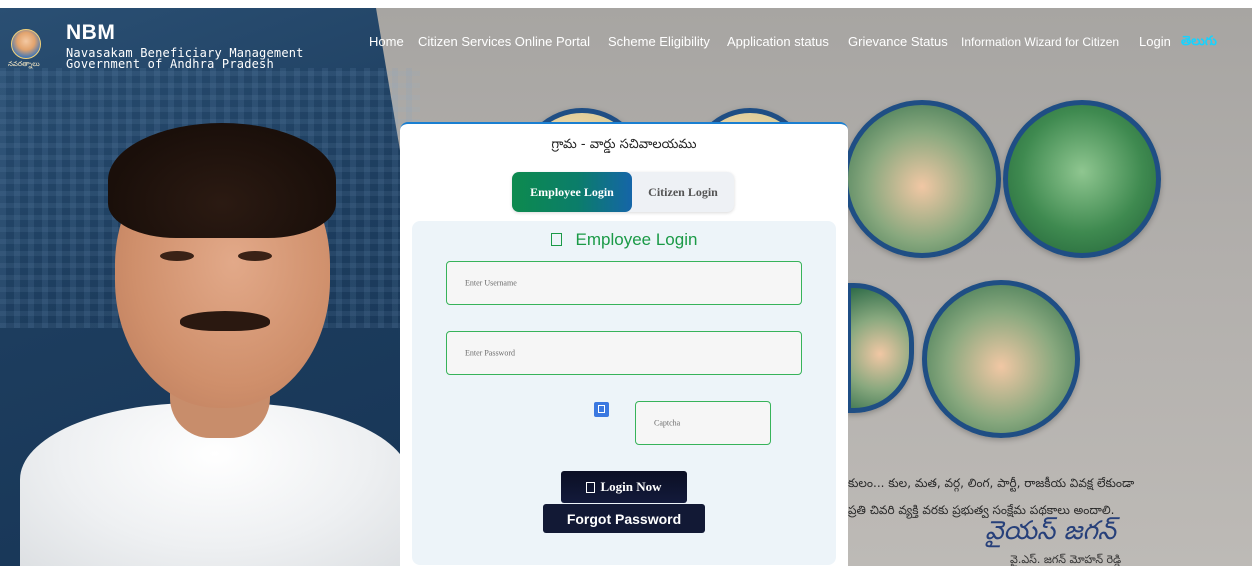  I want to click on nav-login: Login, so click(1155, 41).